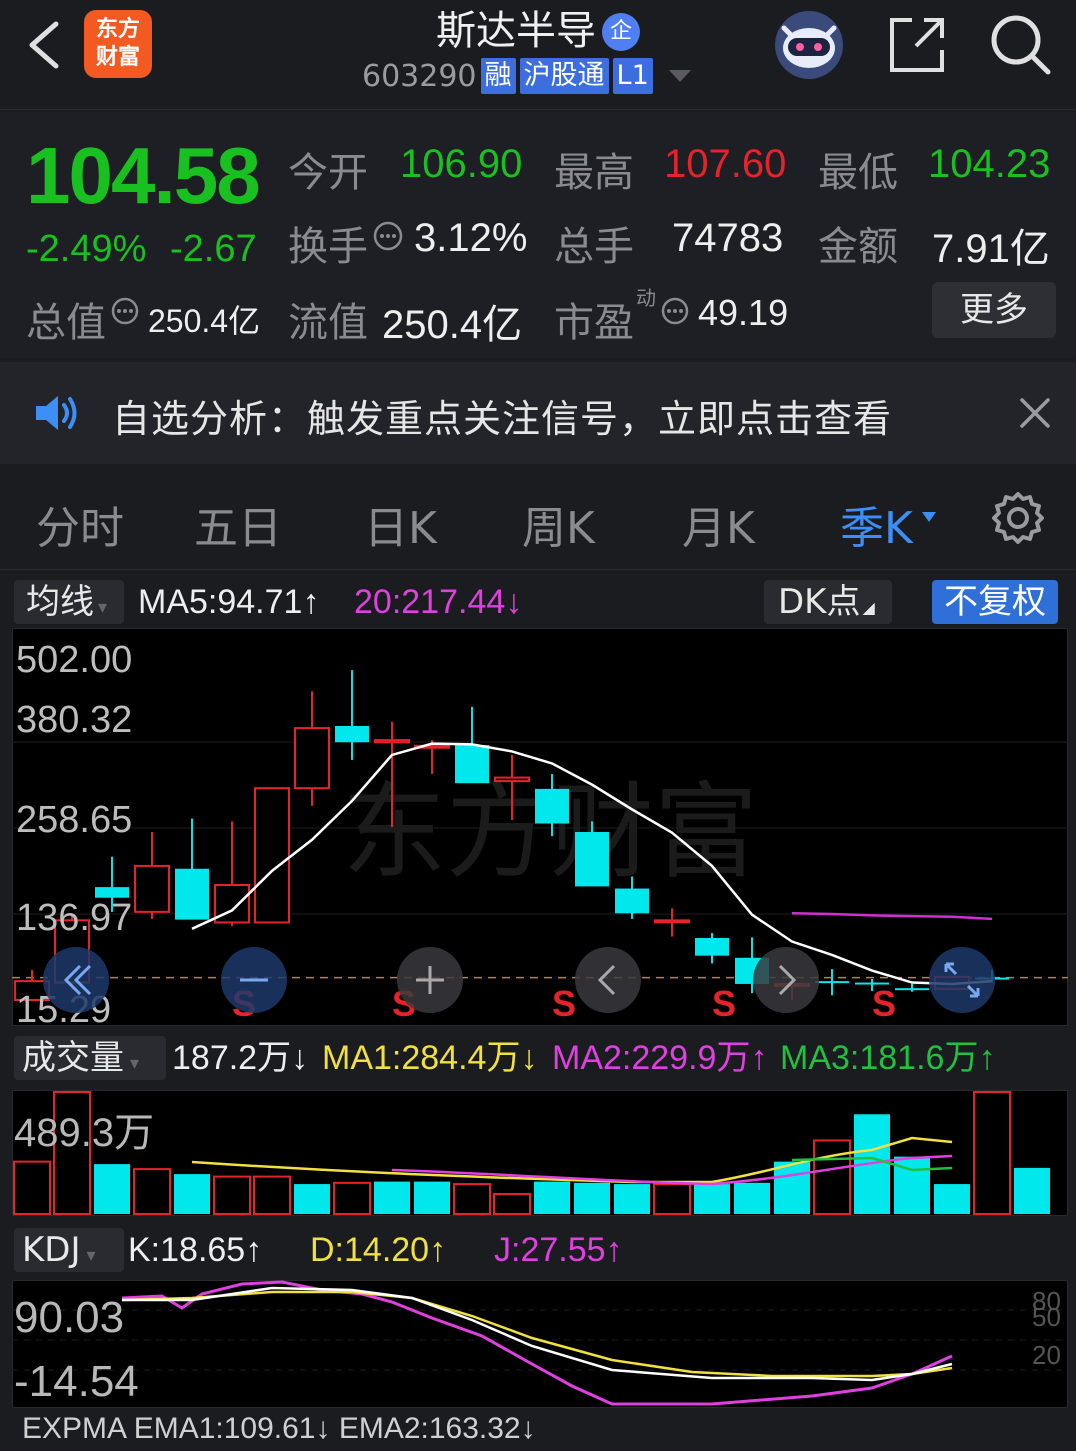  I want to click on expand-icon, so click(962, 980).